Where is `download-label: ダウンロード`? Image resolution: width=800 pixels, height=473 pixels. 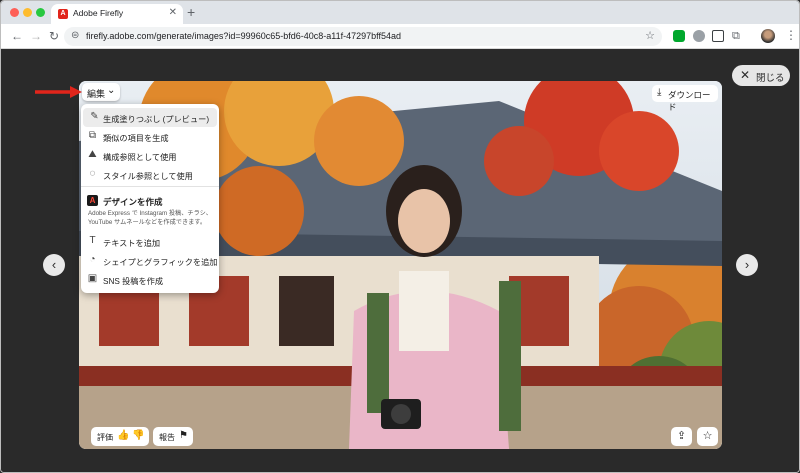 download-label: ダウンロード is located at coordinates (689, 101).